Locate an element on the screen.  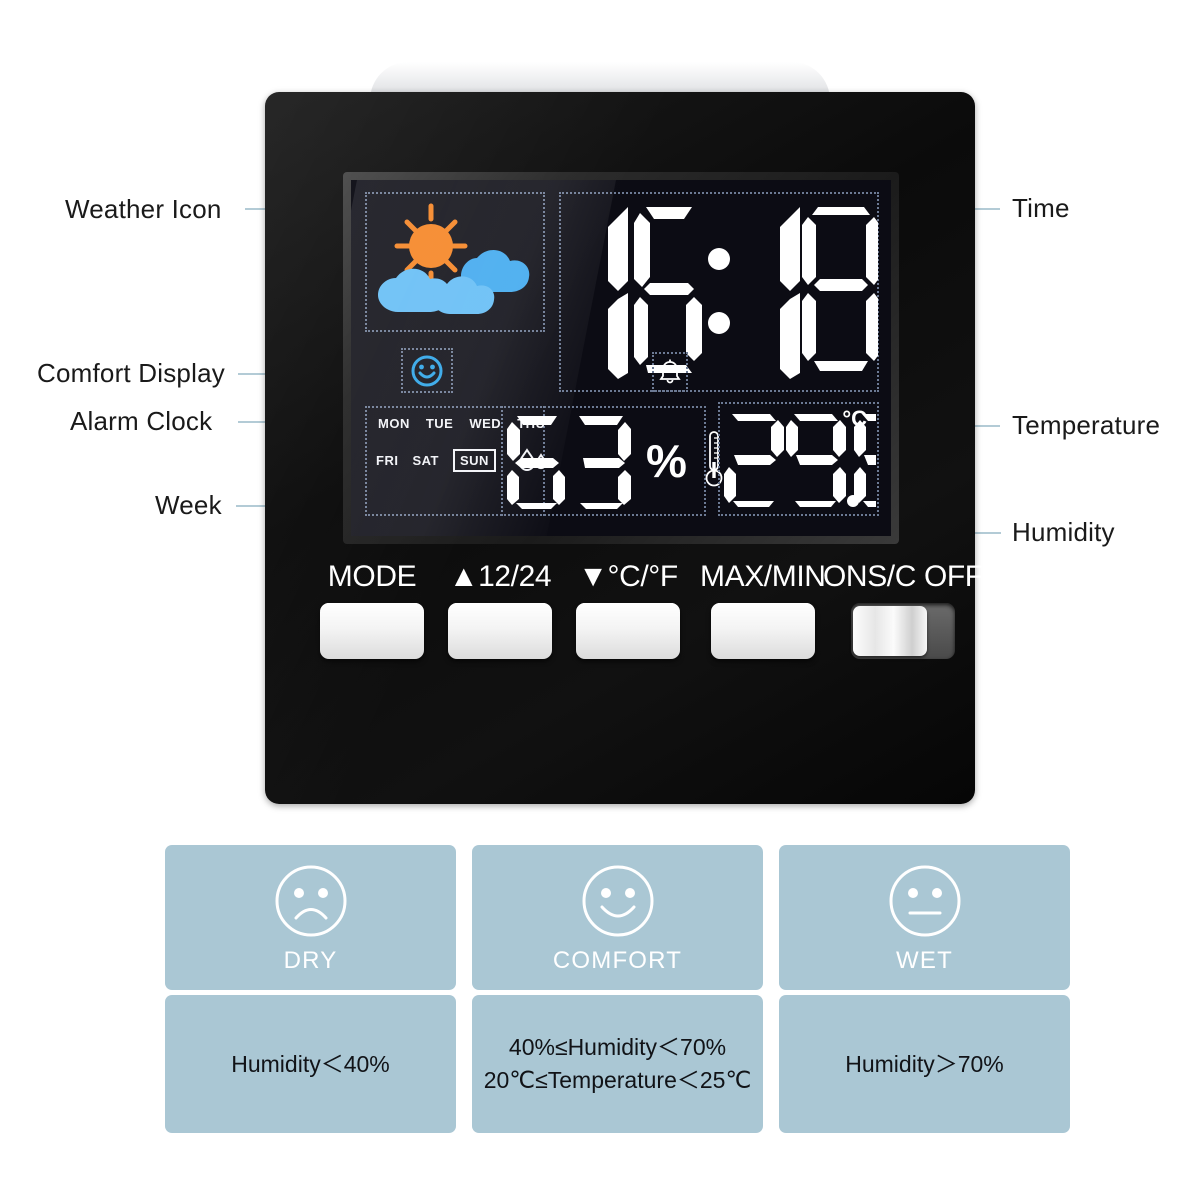
legend-dry-header: DRY is located at coordinates (310, 917).